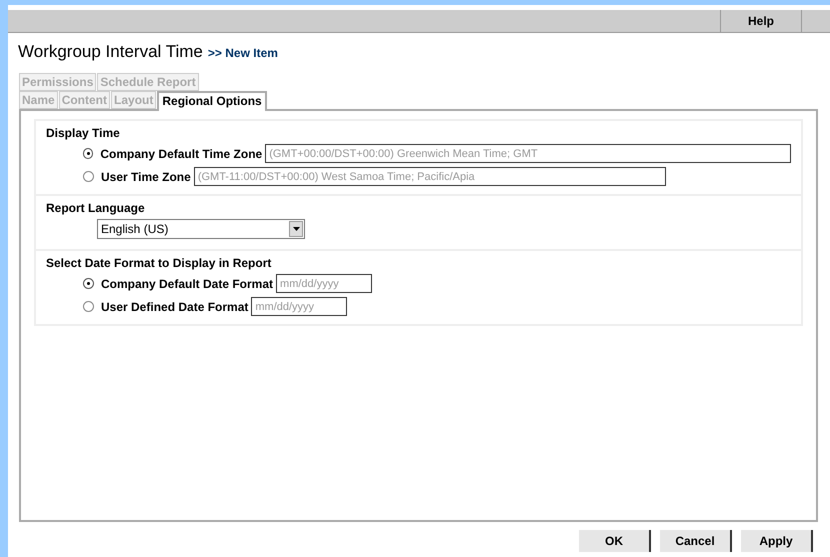 This screenshot has height=557, width=830. Describe the element at coordinates (110, 52) in the screenshot. I see `page-title: Workgroup Interval Time` at that location.